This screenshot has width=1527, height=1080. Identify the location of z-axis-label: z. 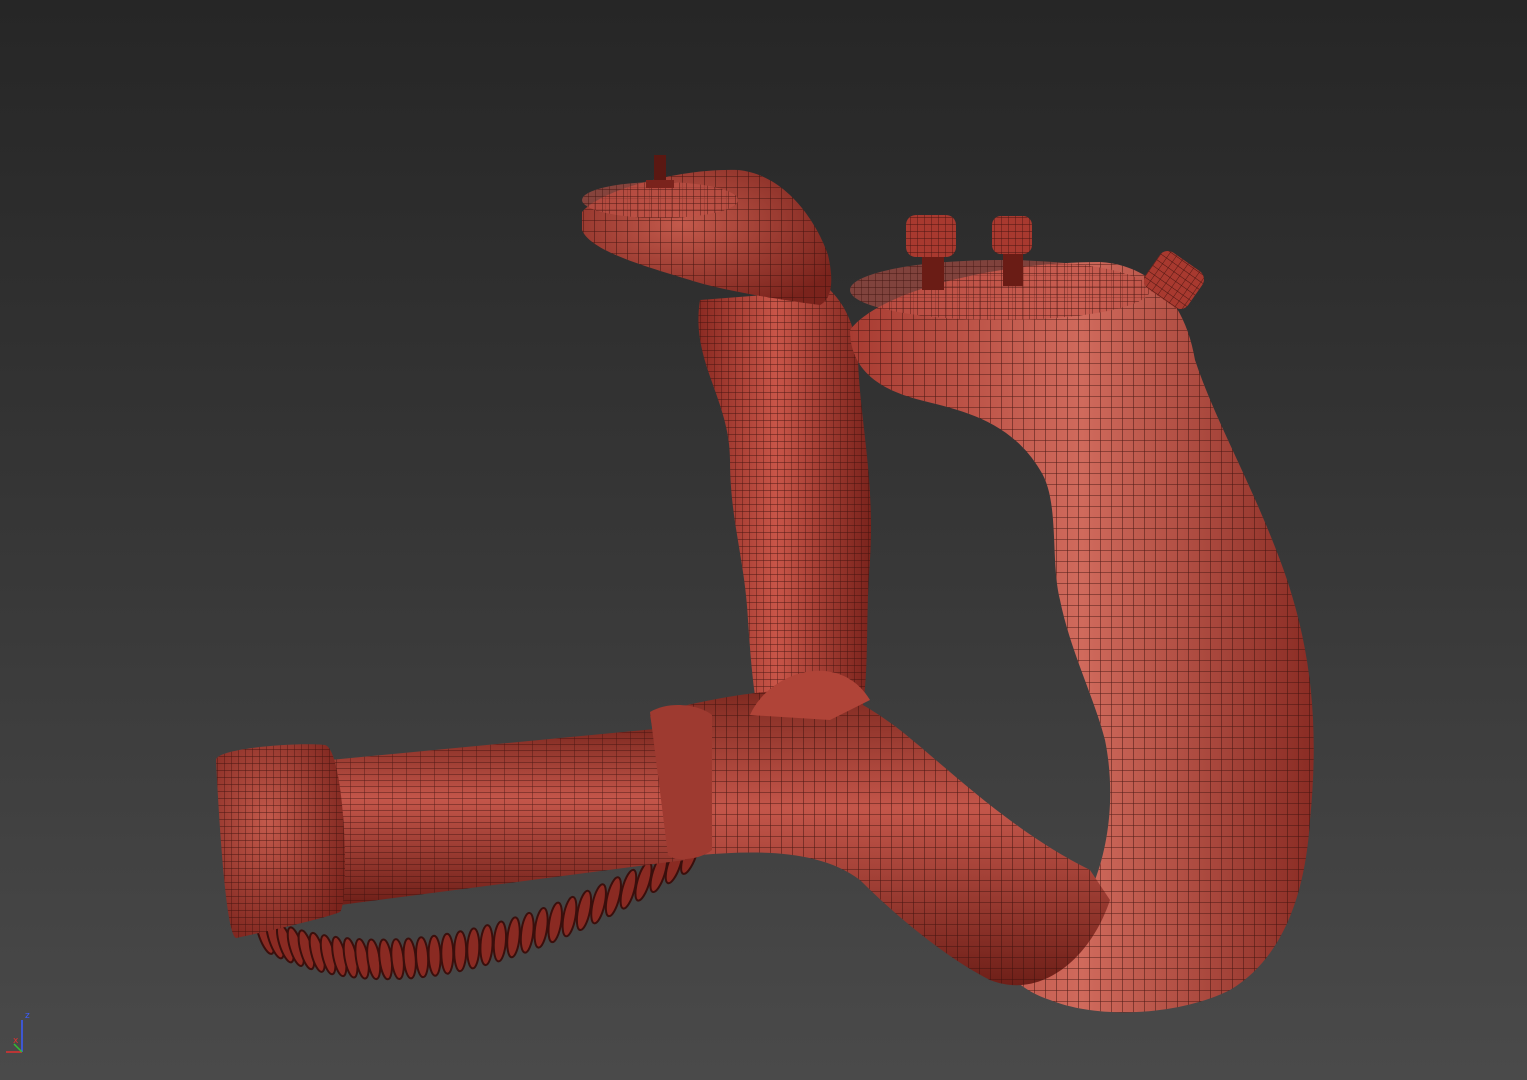
(27, 1016).